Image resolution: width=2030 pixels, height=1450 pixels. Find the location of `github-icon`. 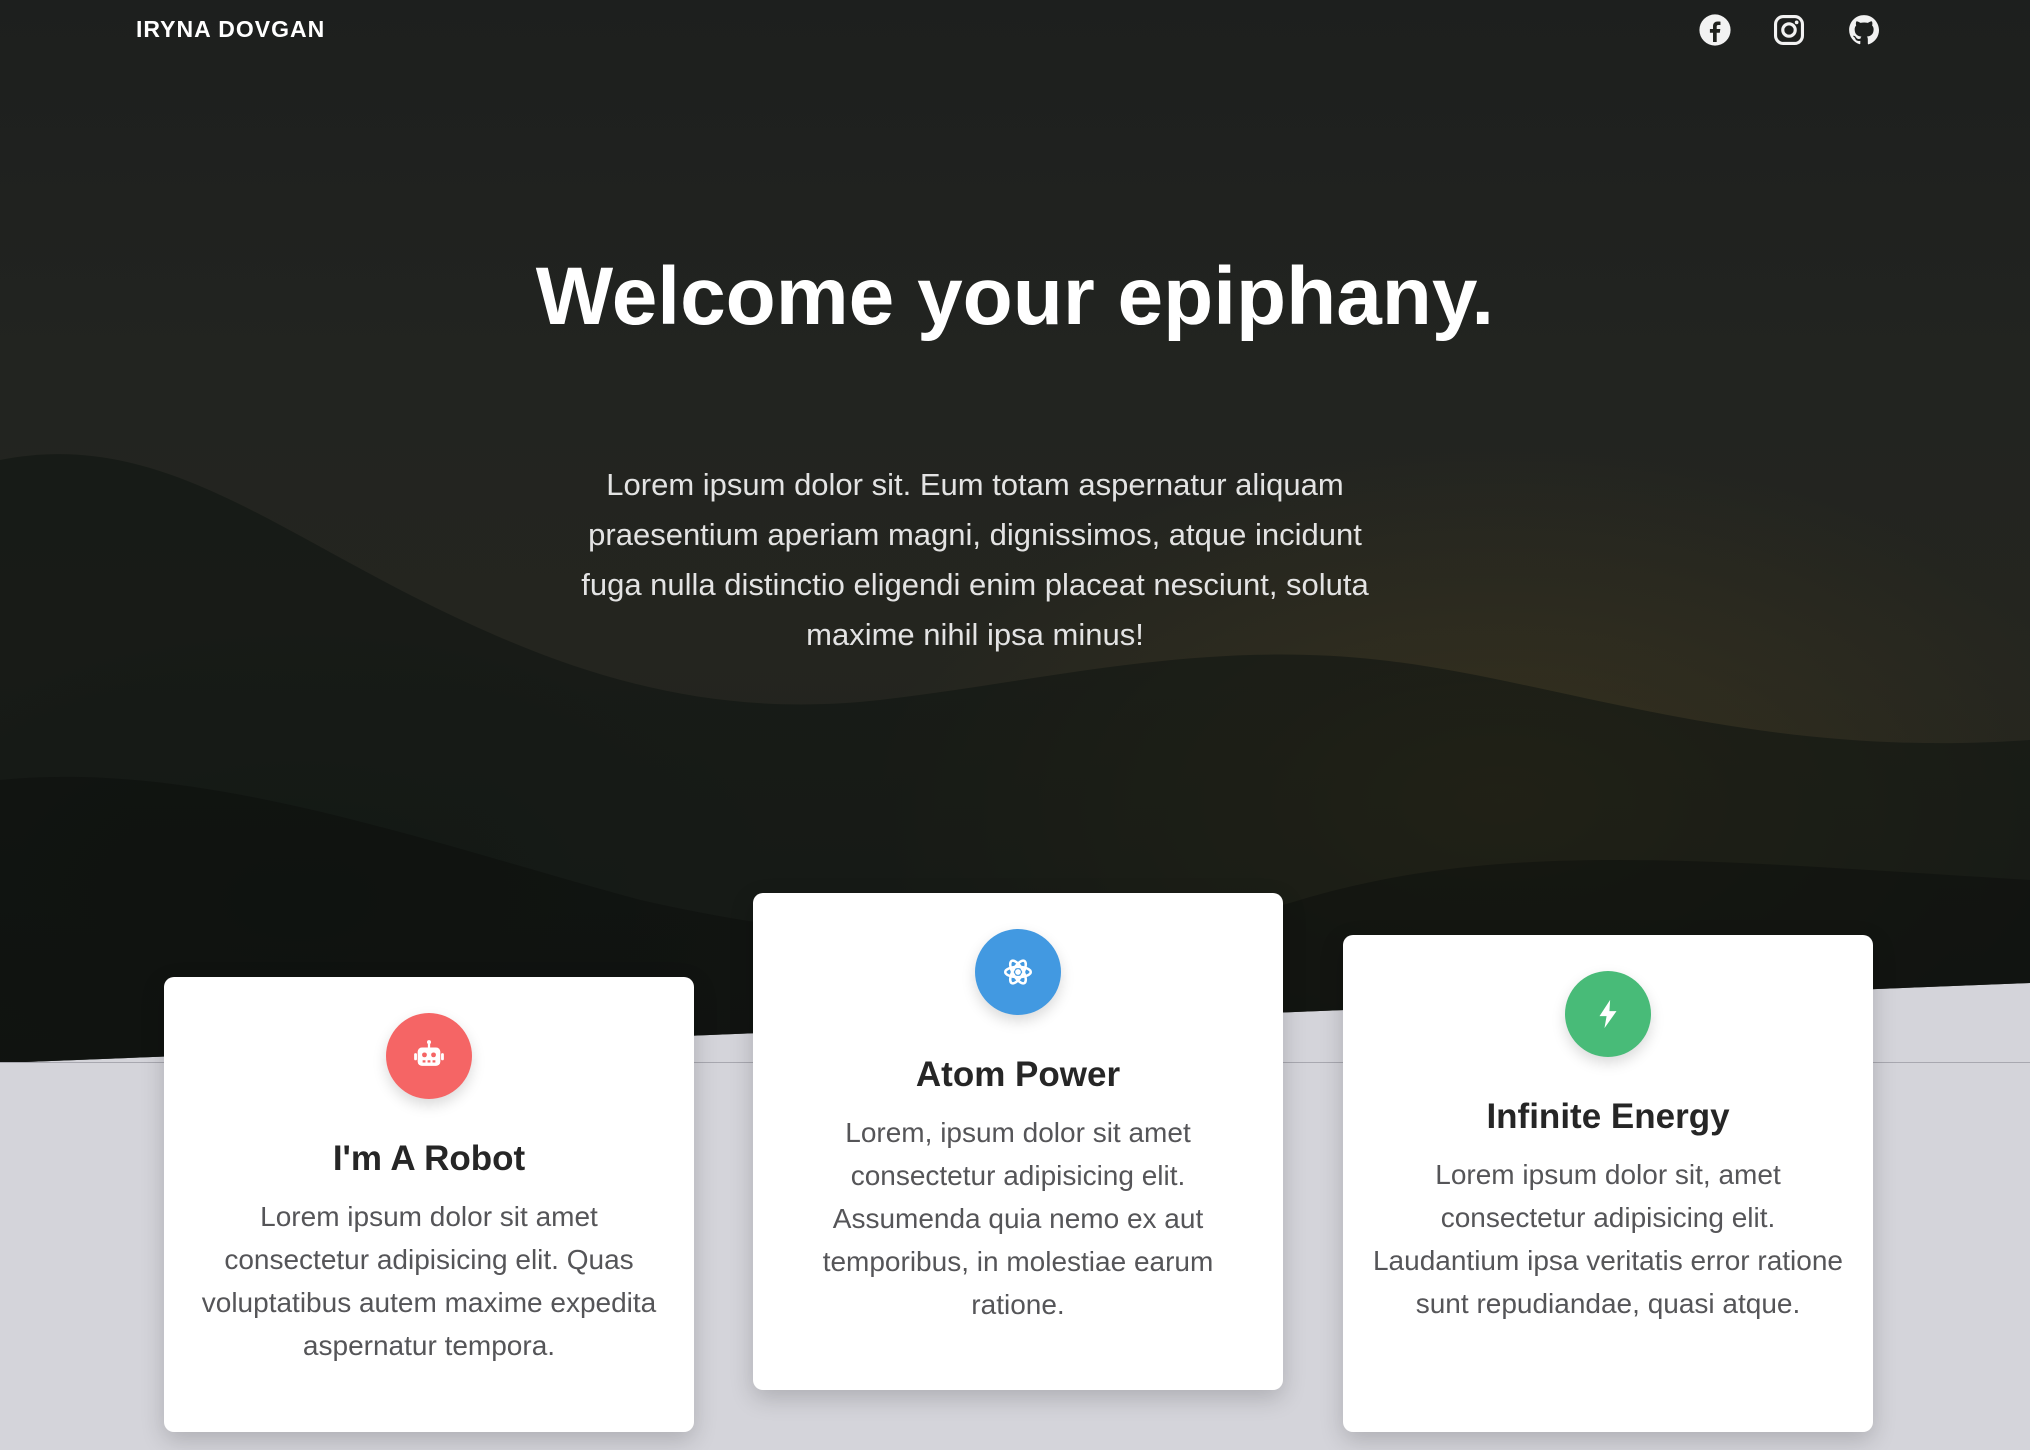

github-icon is located at coordinates (1864, 30).